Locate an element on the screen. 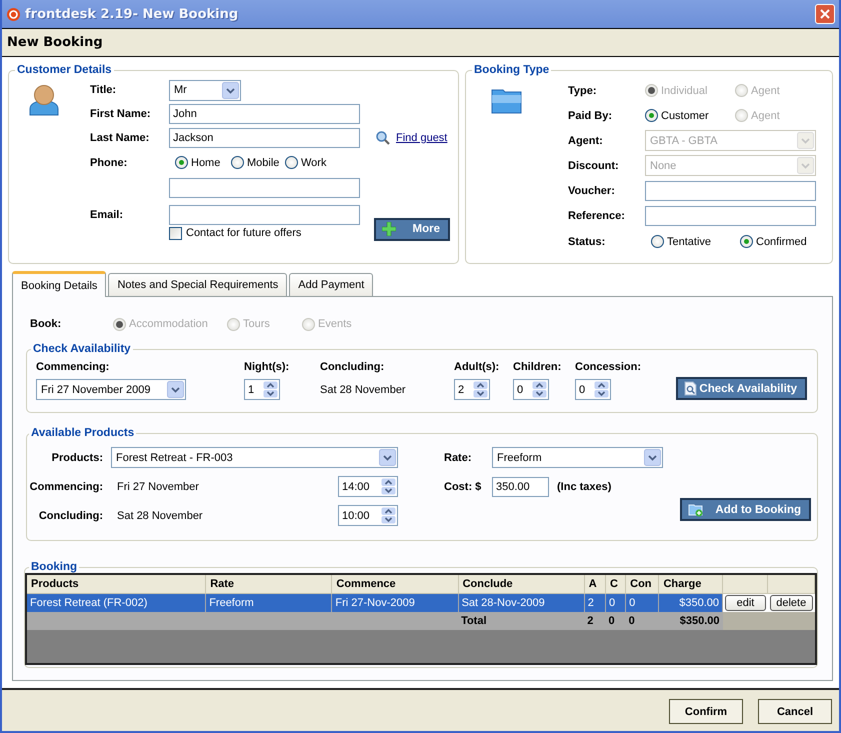 This screenshot has width=841, height=733. spin-field: 1 is located at coordinates (262, 389).